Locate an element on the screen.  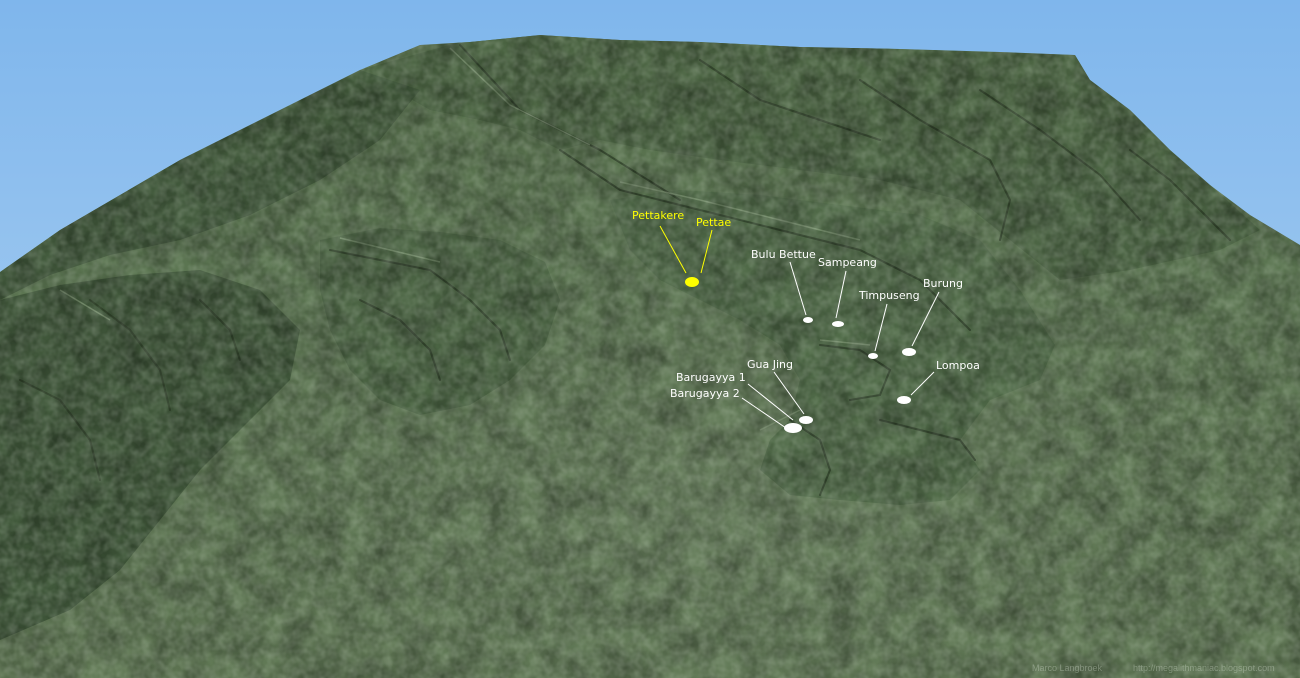
label-pettakere: Pettakere is located at coordinates (658, 215).